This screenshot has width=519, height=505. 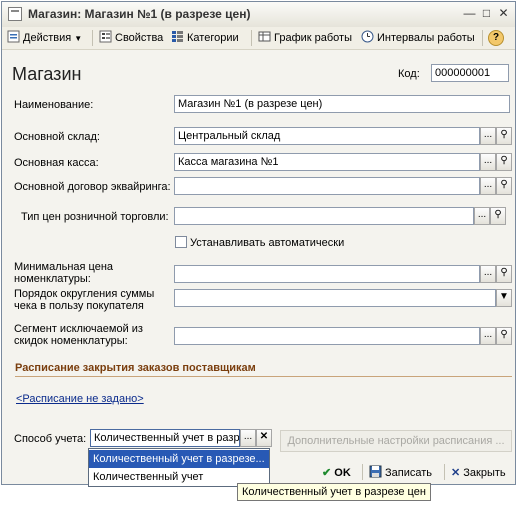 What do you see at coordinates (342, 104) in the screenshot?
I see `name-field: Магазин №1 (в разрезе цен)` at bounding box center [342, 104].